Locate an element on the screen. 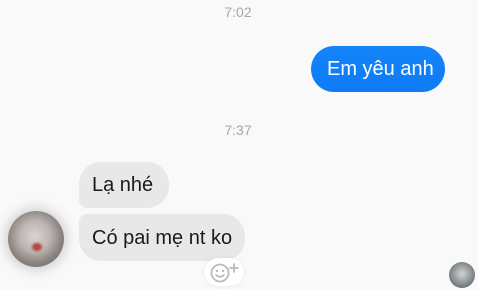 Image resolution: width=478 pixels, height=290 pixels. message-text: Lạ nhé is located at coordinates (123, 185).